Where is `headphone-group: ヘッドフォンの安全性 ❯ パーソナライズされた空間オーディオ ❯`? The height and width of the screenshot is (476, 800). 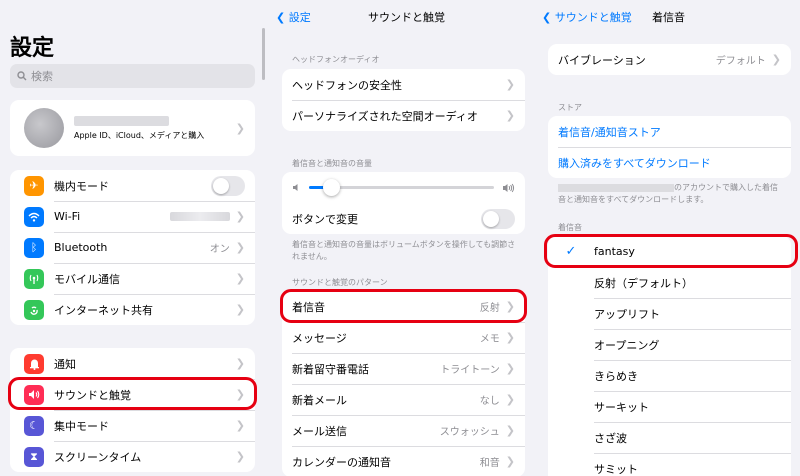
headphone-group: ヘッドフォンの安全性 ❯ パーソナライズされた空間オーディオ ❯ is located at coordinates (403, 100).